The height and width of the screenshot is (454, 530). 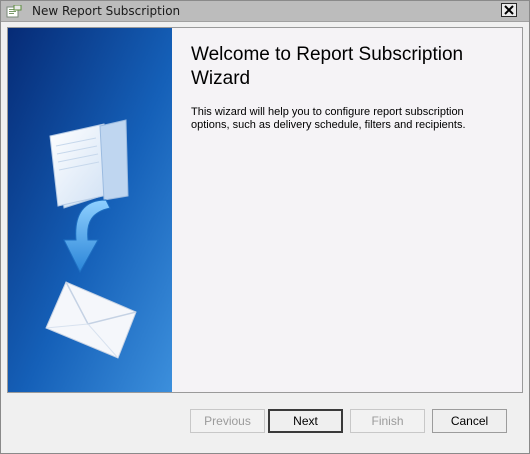 What do you see at coordinates (265, 11) in the screenshot?
I see `title-bar: New Report Subscription` at bounding box center [265, 11].